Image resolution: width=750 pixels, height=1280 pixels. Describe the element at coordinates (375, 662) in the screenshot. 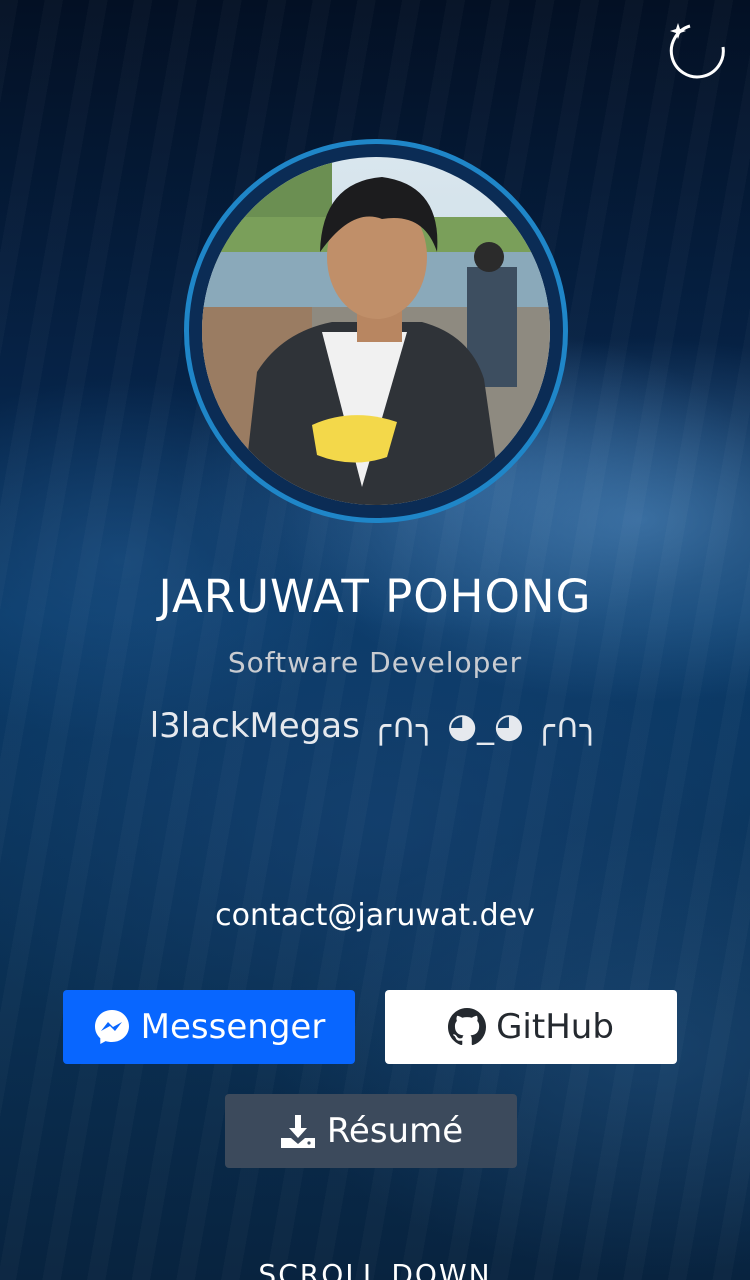

I see `profile-role: Software Developer` at that location.